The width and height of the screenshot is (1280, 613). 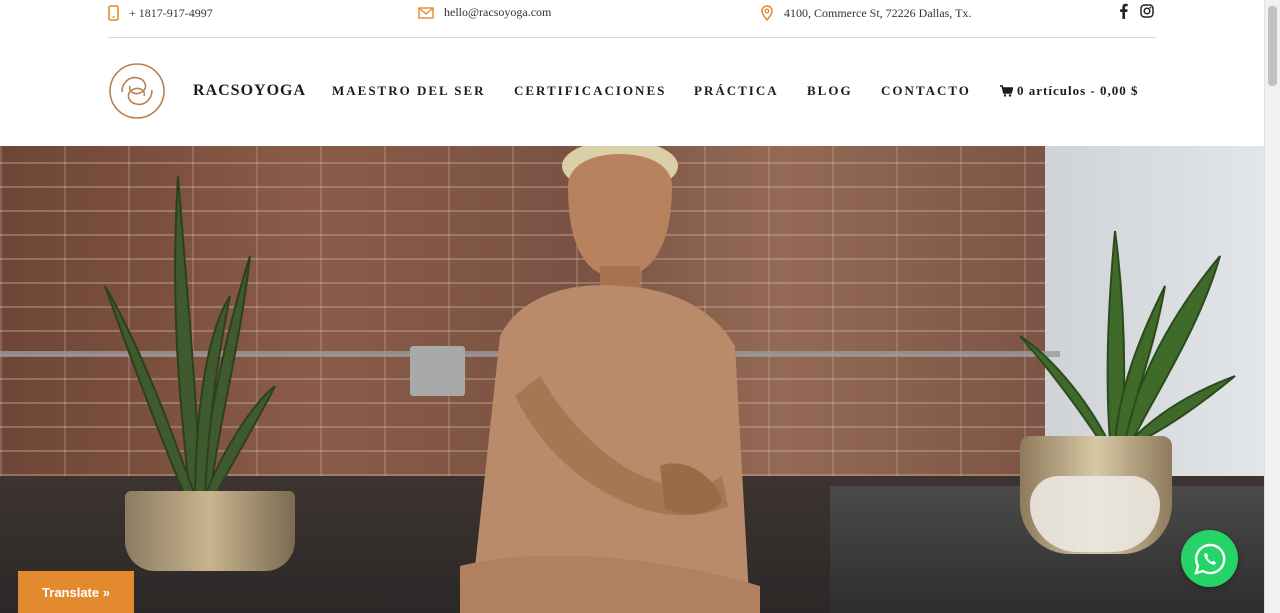 I want to click on left-plant, so click(x=190, y=336).